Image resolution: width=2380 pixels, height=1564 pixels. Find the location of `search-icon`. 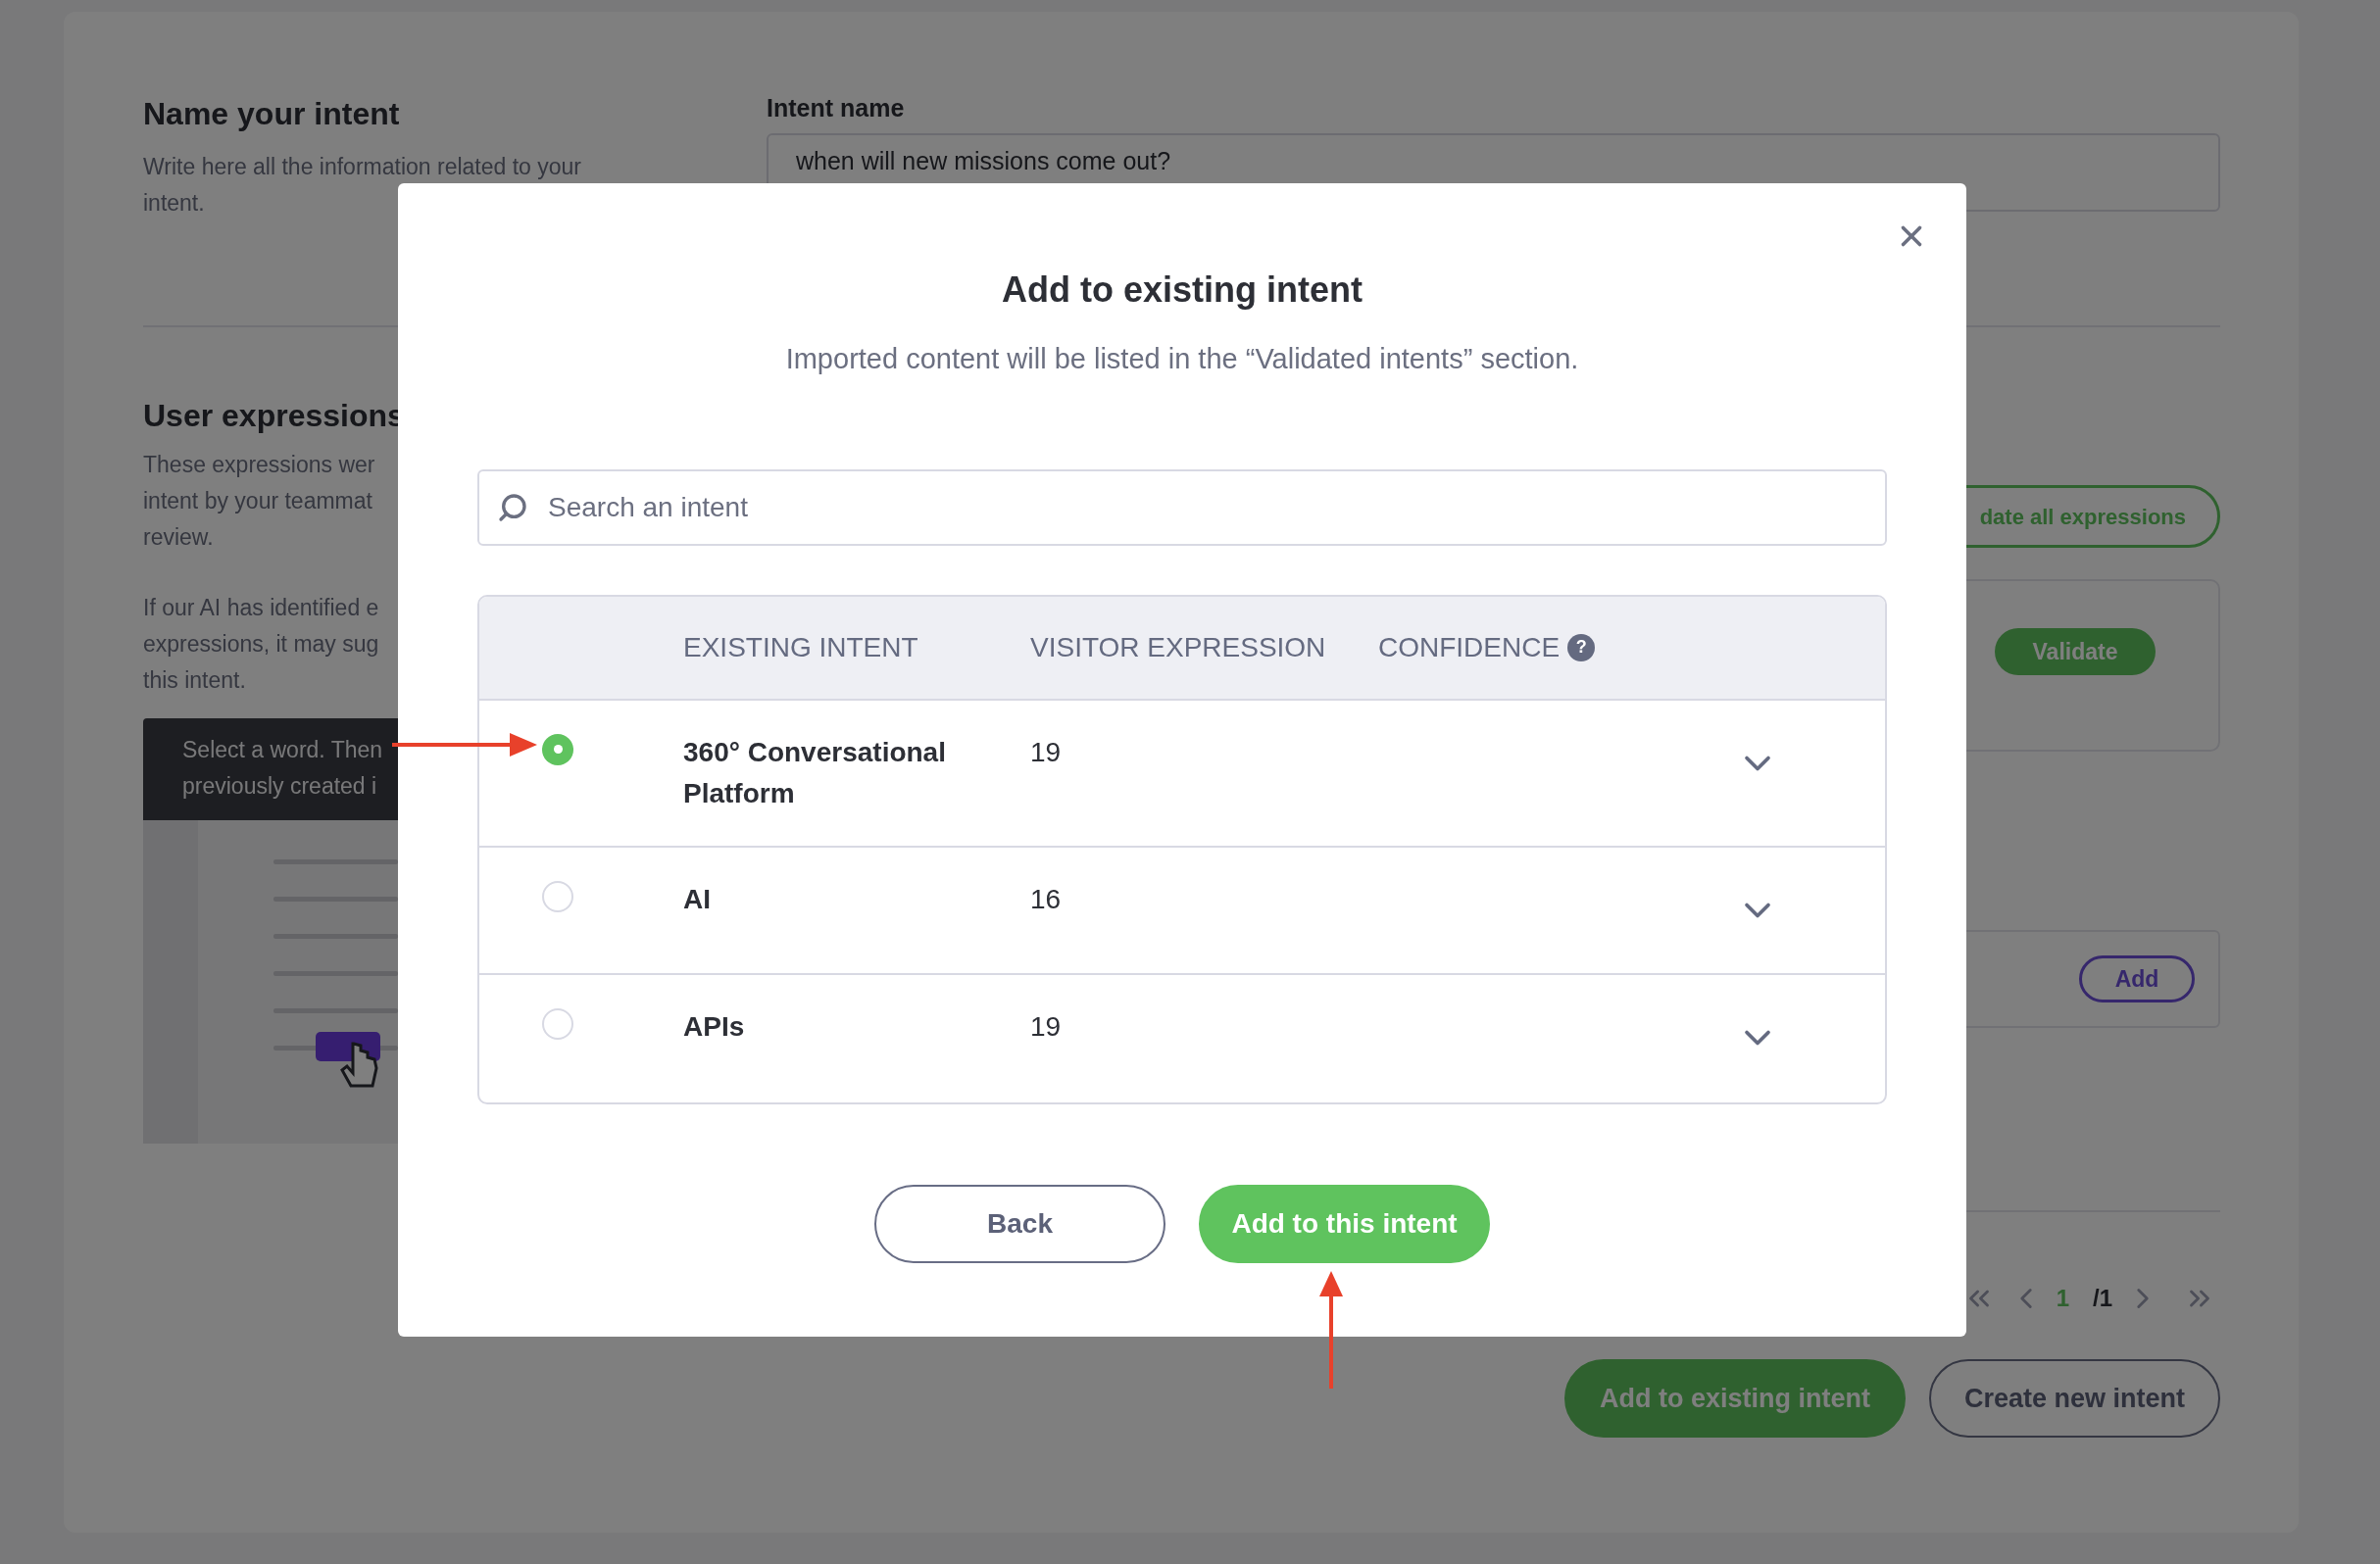

search-icon is located at coordinates (512, 507).